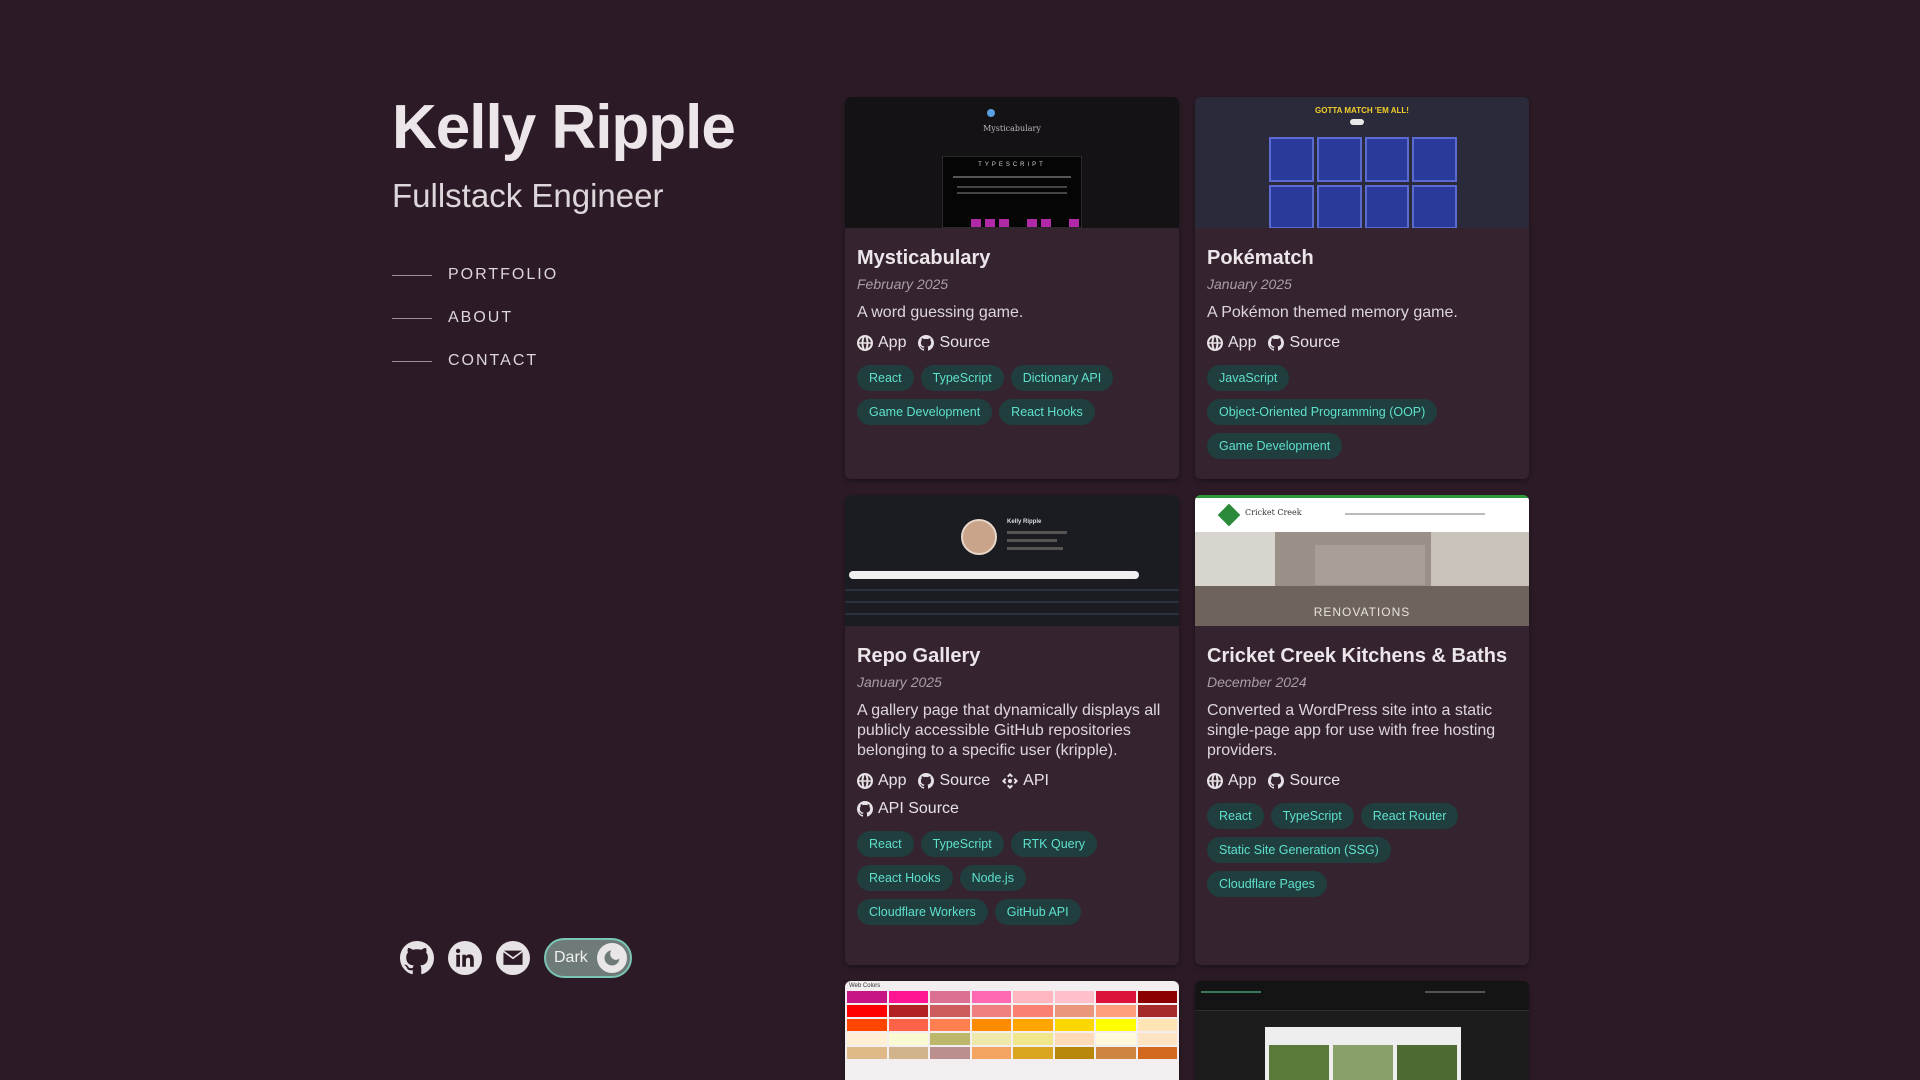  I want to click on thumb-title: Web Colors, so click(865, 986).